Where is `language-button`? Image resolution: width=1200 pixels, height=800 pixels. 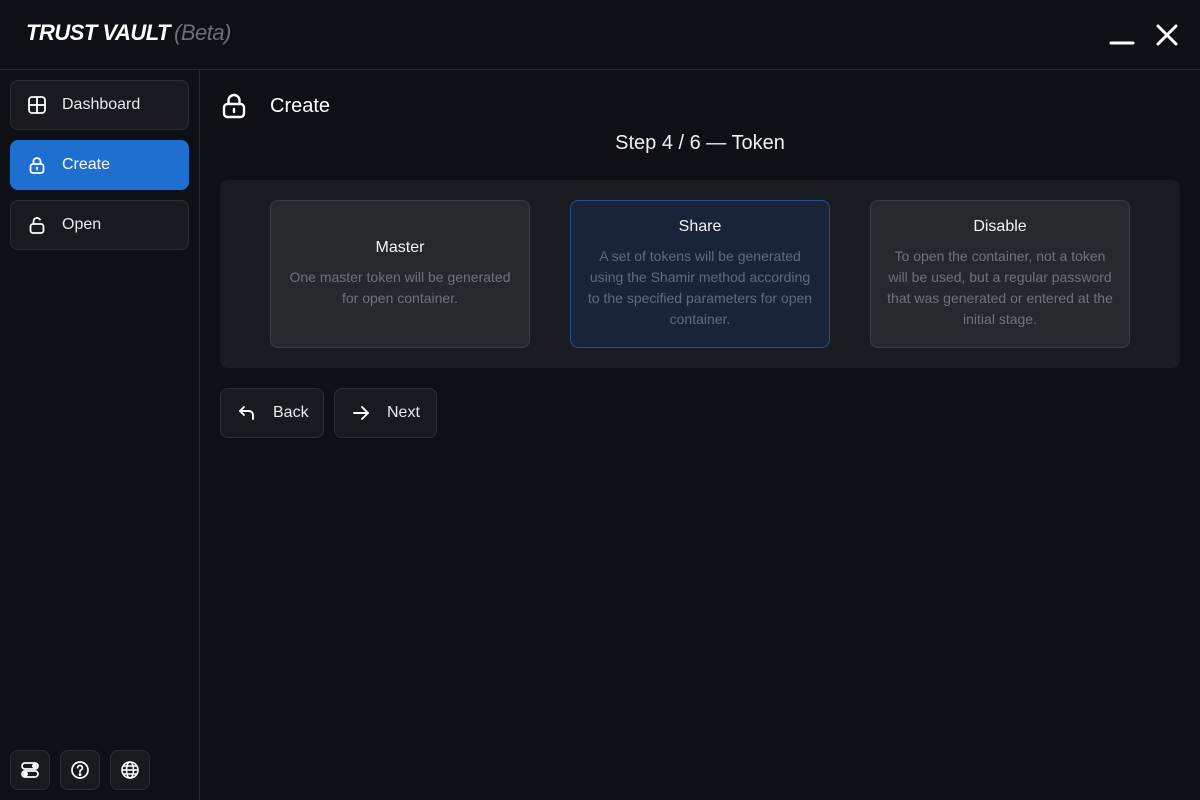
language-button is located at coordinates (130, 770).